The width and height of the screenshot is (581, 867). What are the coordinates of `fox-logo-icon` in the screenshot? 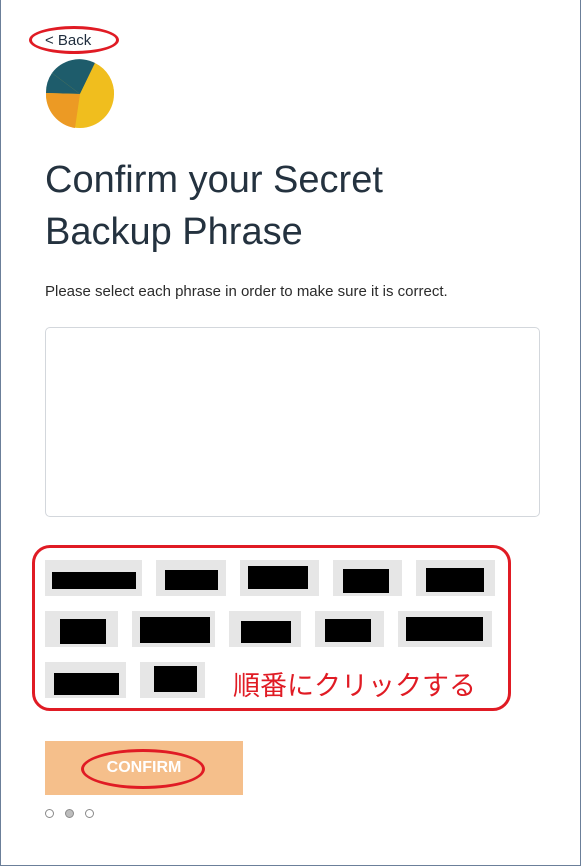 It's located at (80, 94).